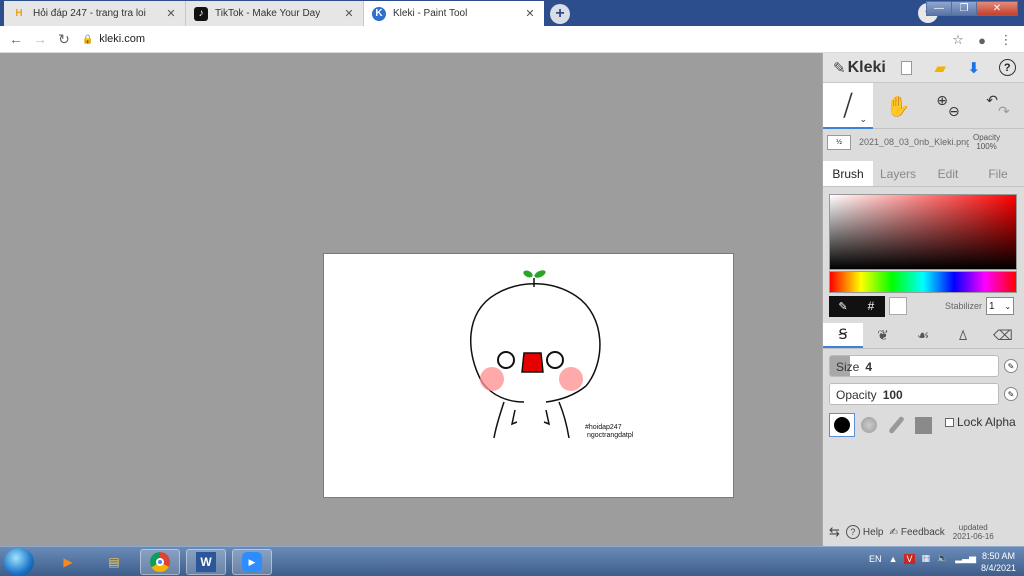 Image resolution: width=1024 pixels, height=576 pixels. Describe the element at coordinates (948, 173) in the screenshot. I see `tab-edit: Edit` at that location.